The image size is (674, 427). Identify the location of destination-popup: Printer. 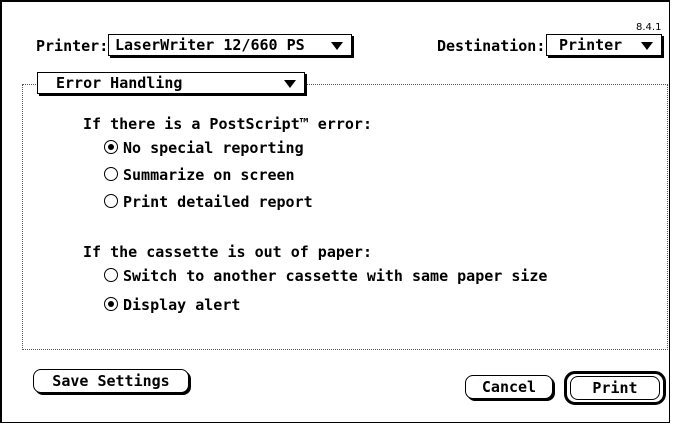
(604, 45).